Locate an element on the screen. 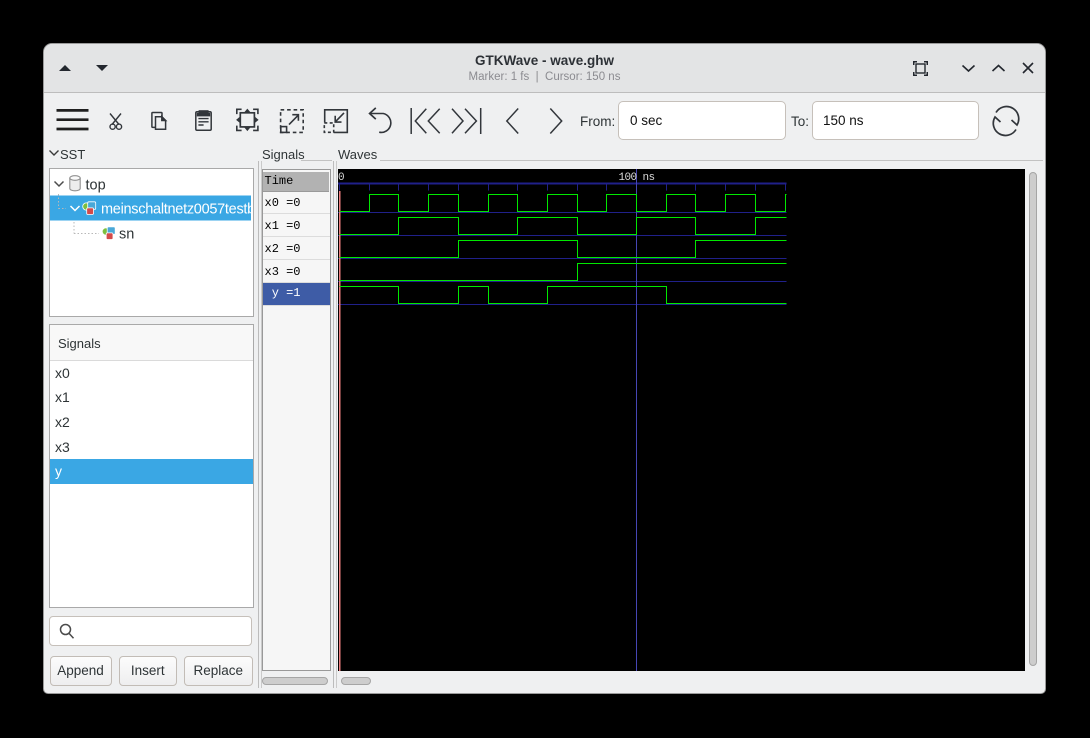 The height and width of the screenshot is (738, 1090). svg-text: top is located at coordinates (96, 186).